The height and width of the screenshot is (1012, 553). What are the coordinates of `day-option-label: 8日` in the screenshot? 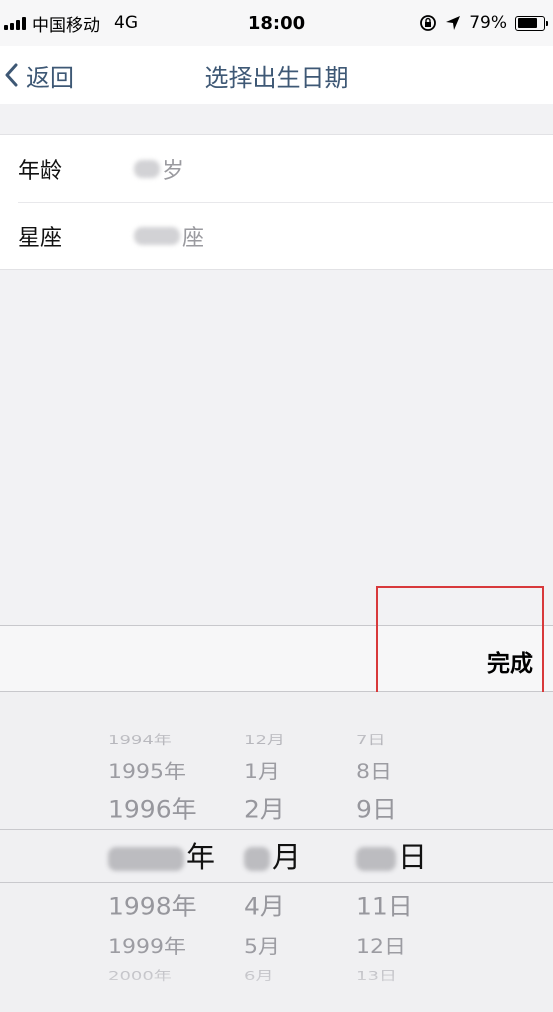 It's located at (374, 772).